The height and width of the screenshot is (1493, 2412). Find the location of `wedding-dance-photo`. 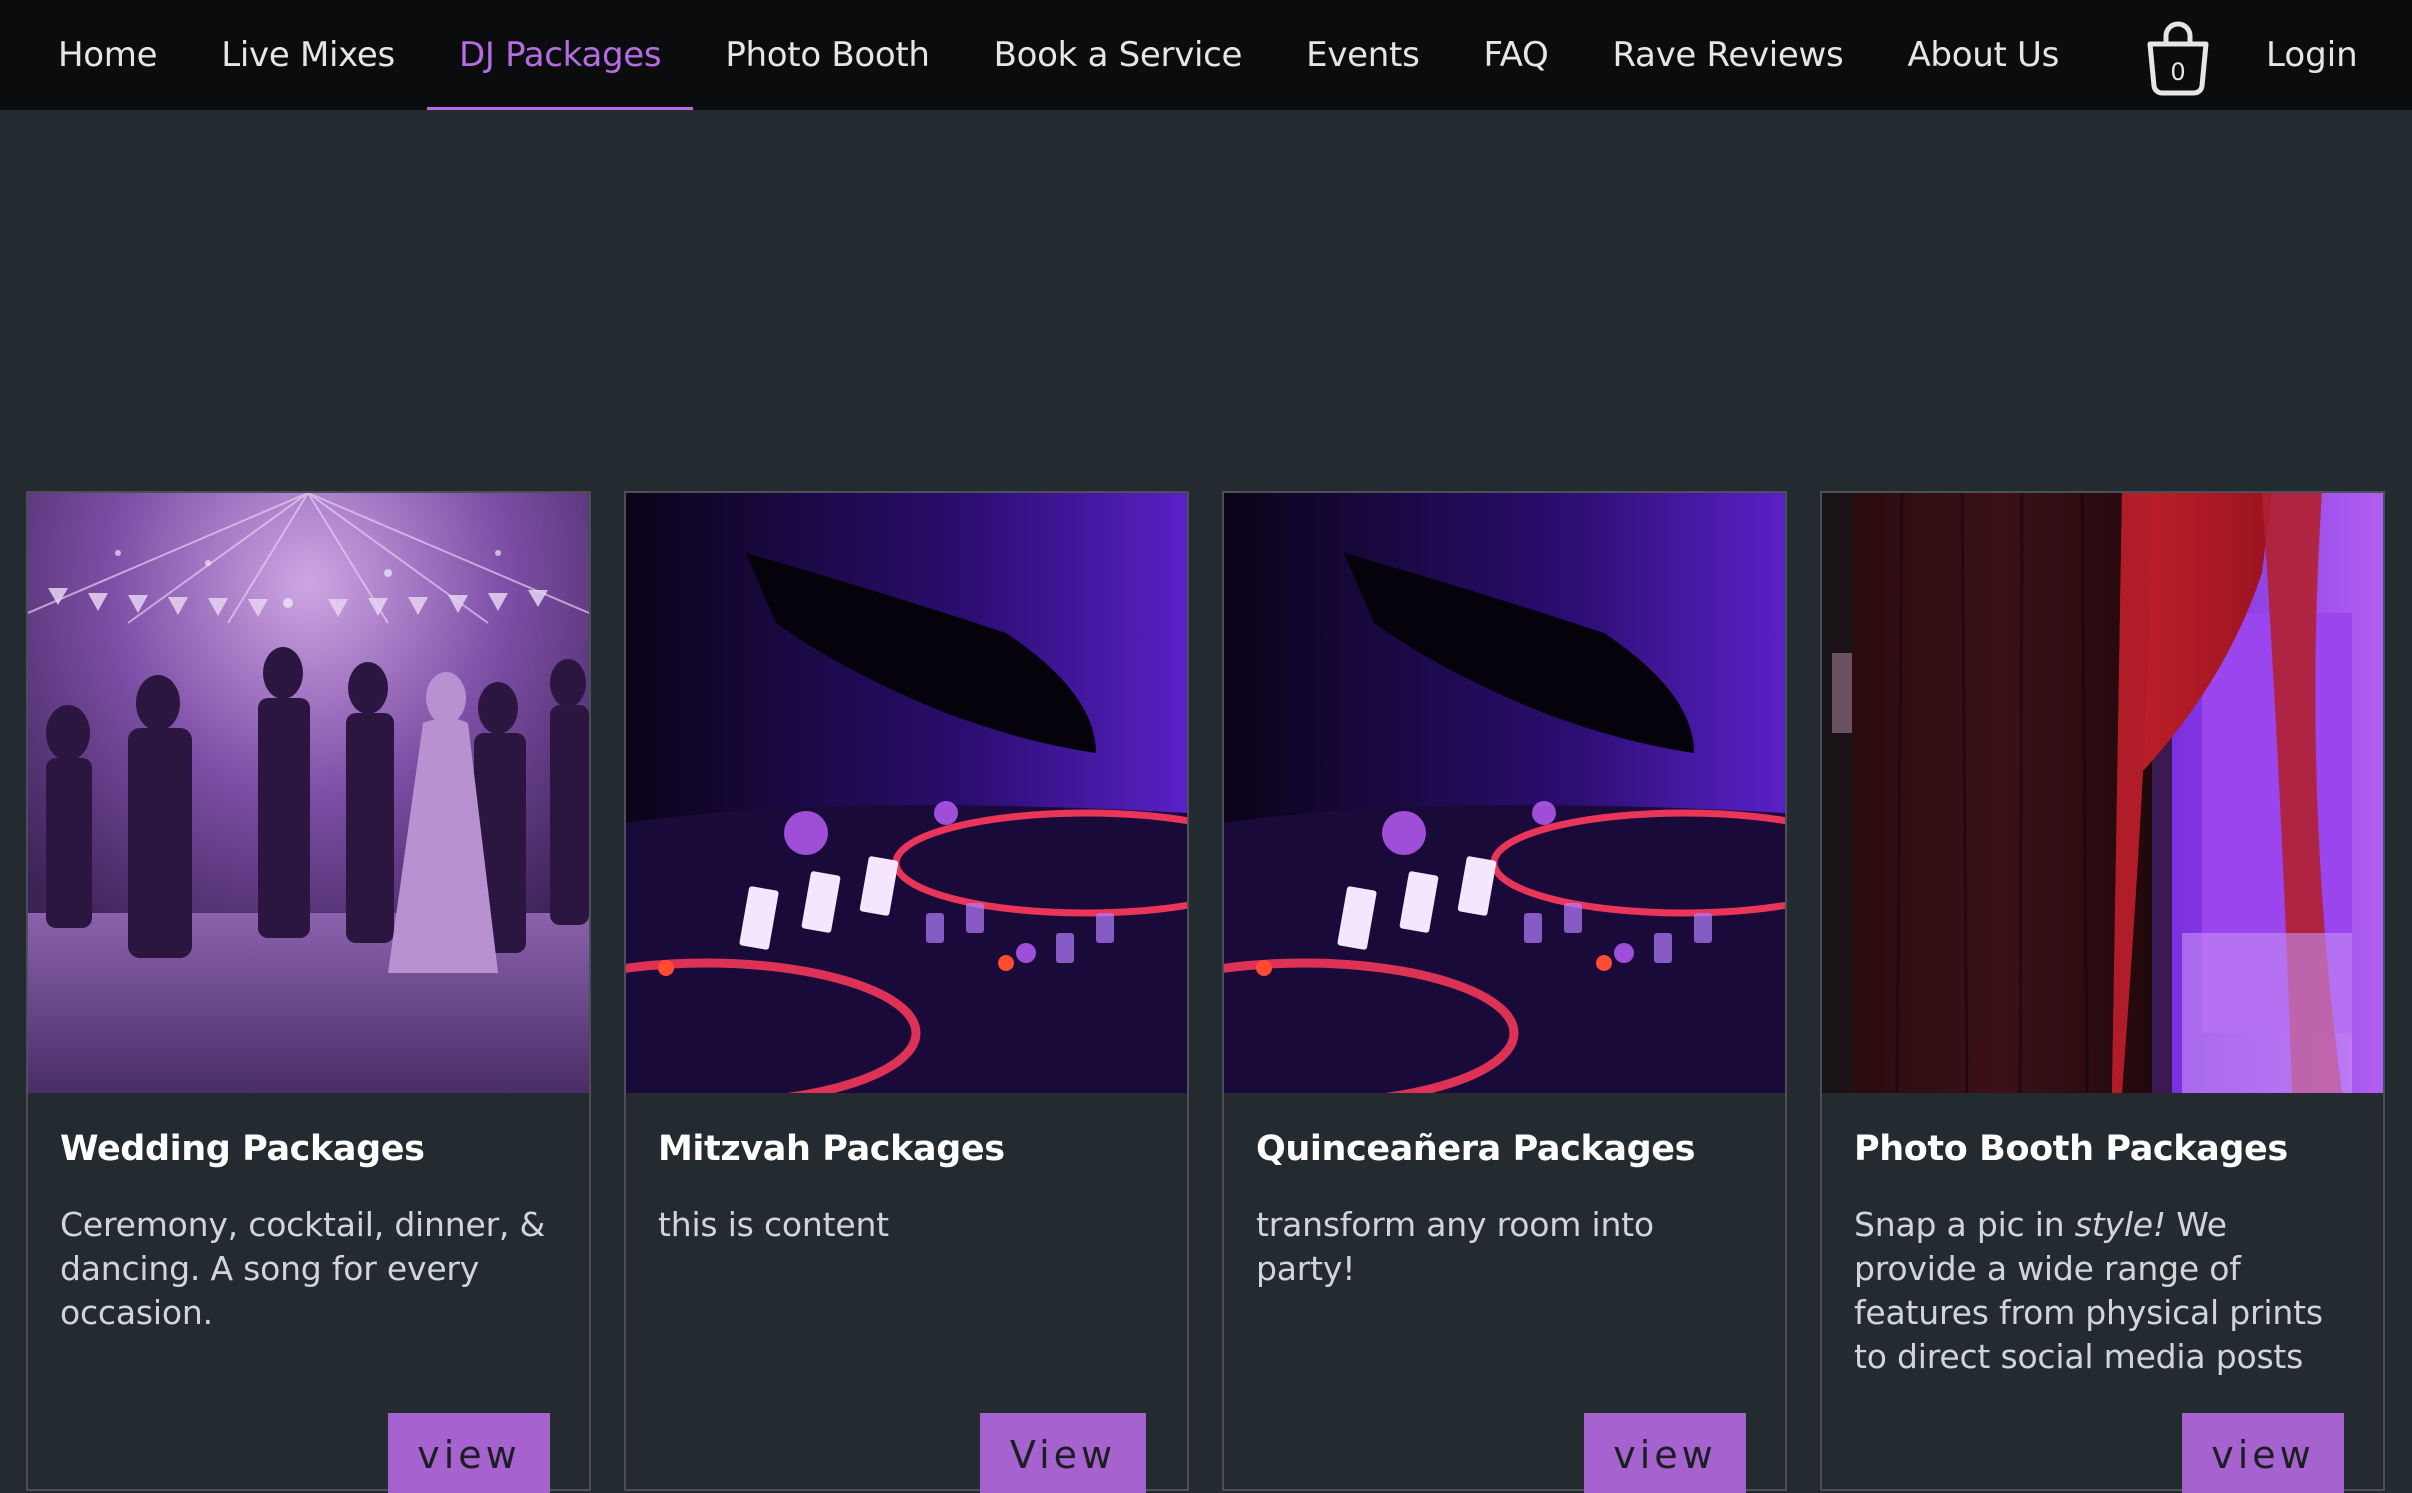

wedding-dance-photo is located at coordinates (308, 793).